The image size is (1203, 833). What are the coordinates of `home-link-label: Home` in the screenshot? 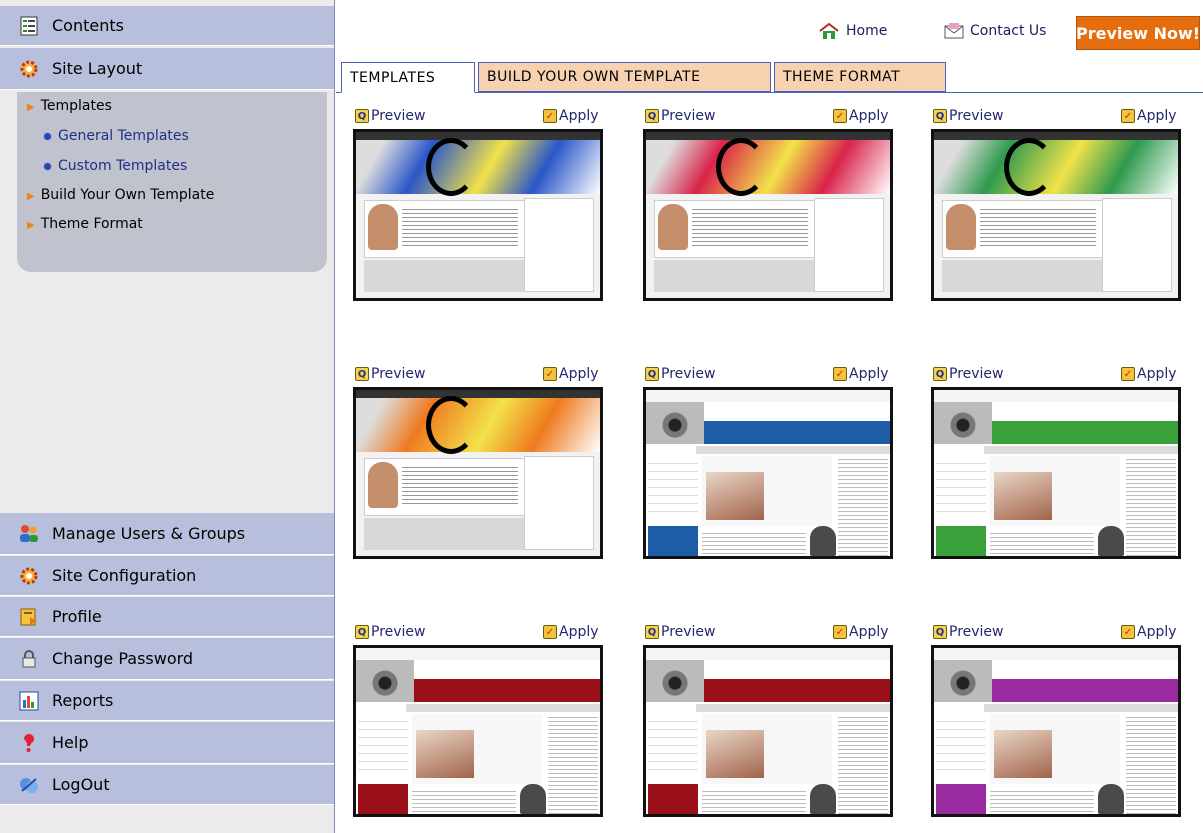 It's located at (867, 31).